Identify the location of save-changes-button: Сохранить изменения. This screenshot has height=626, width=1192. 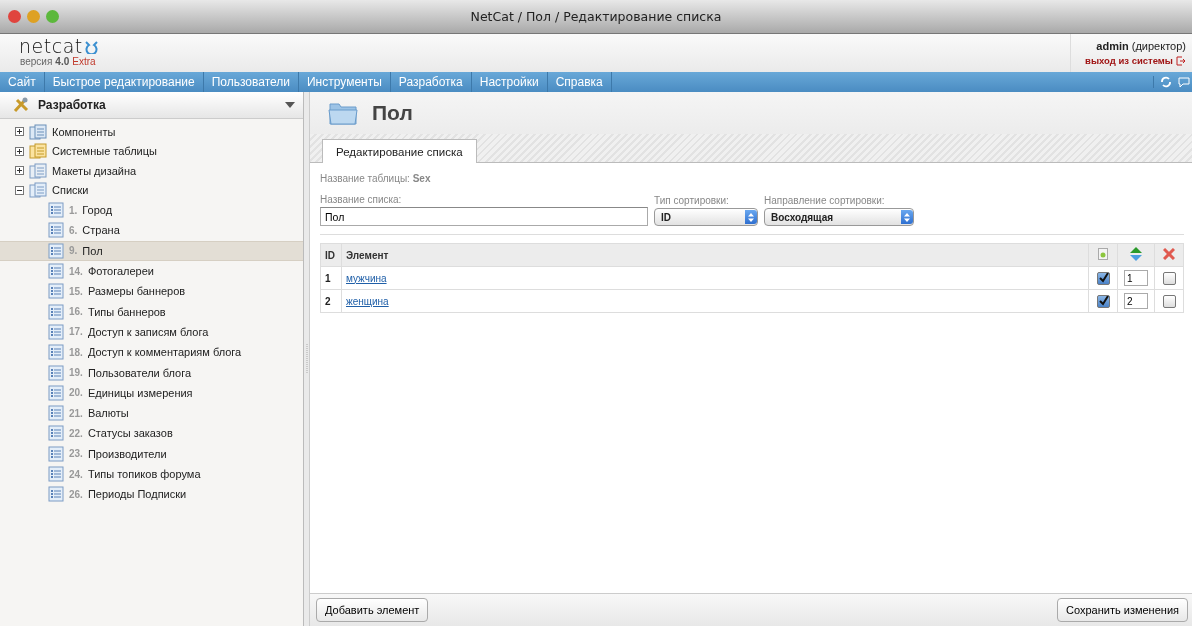
(1122, 610).